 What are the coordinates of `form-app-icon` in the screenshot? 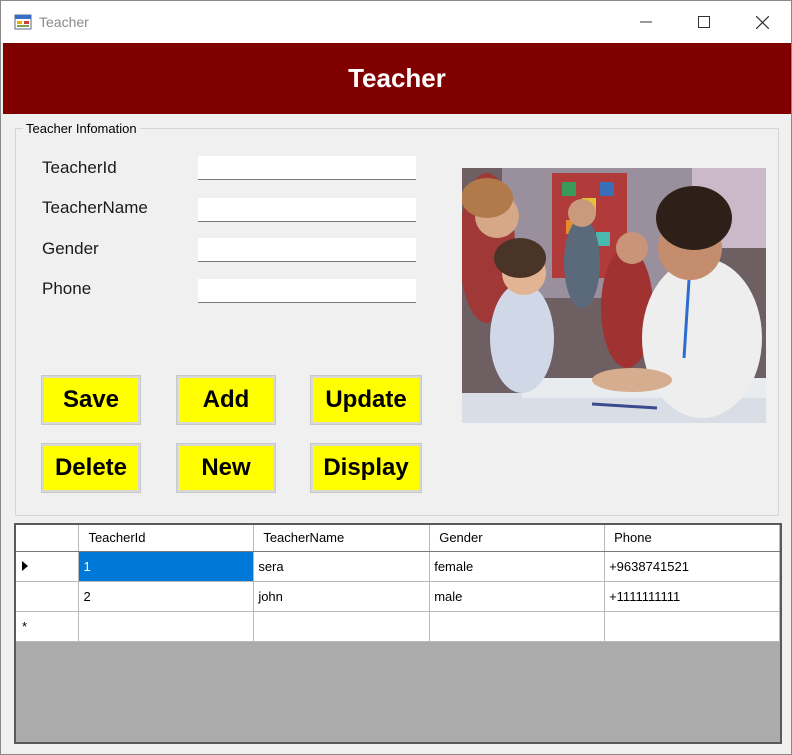 It's located at (23, 22).